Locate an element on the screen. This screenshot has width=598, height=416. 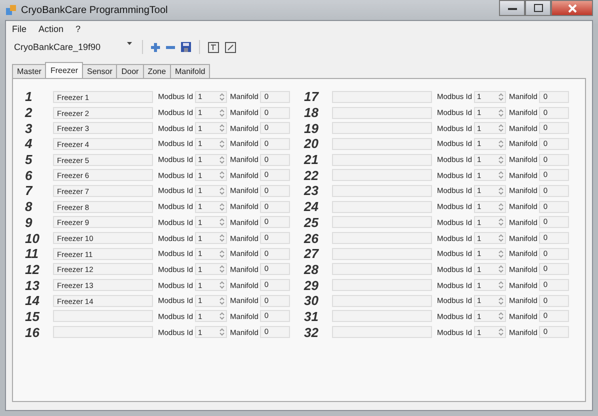
row-number: 29 is located at coordinates (312, 285).